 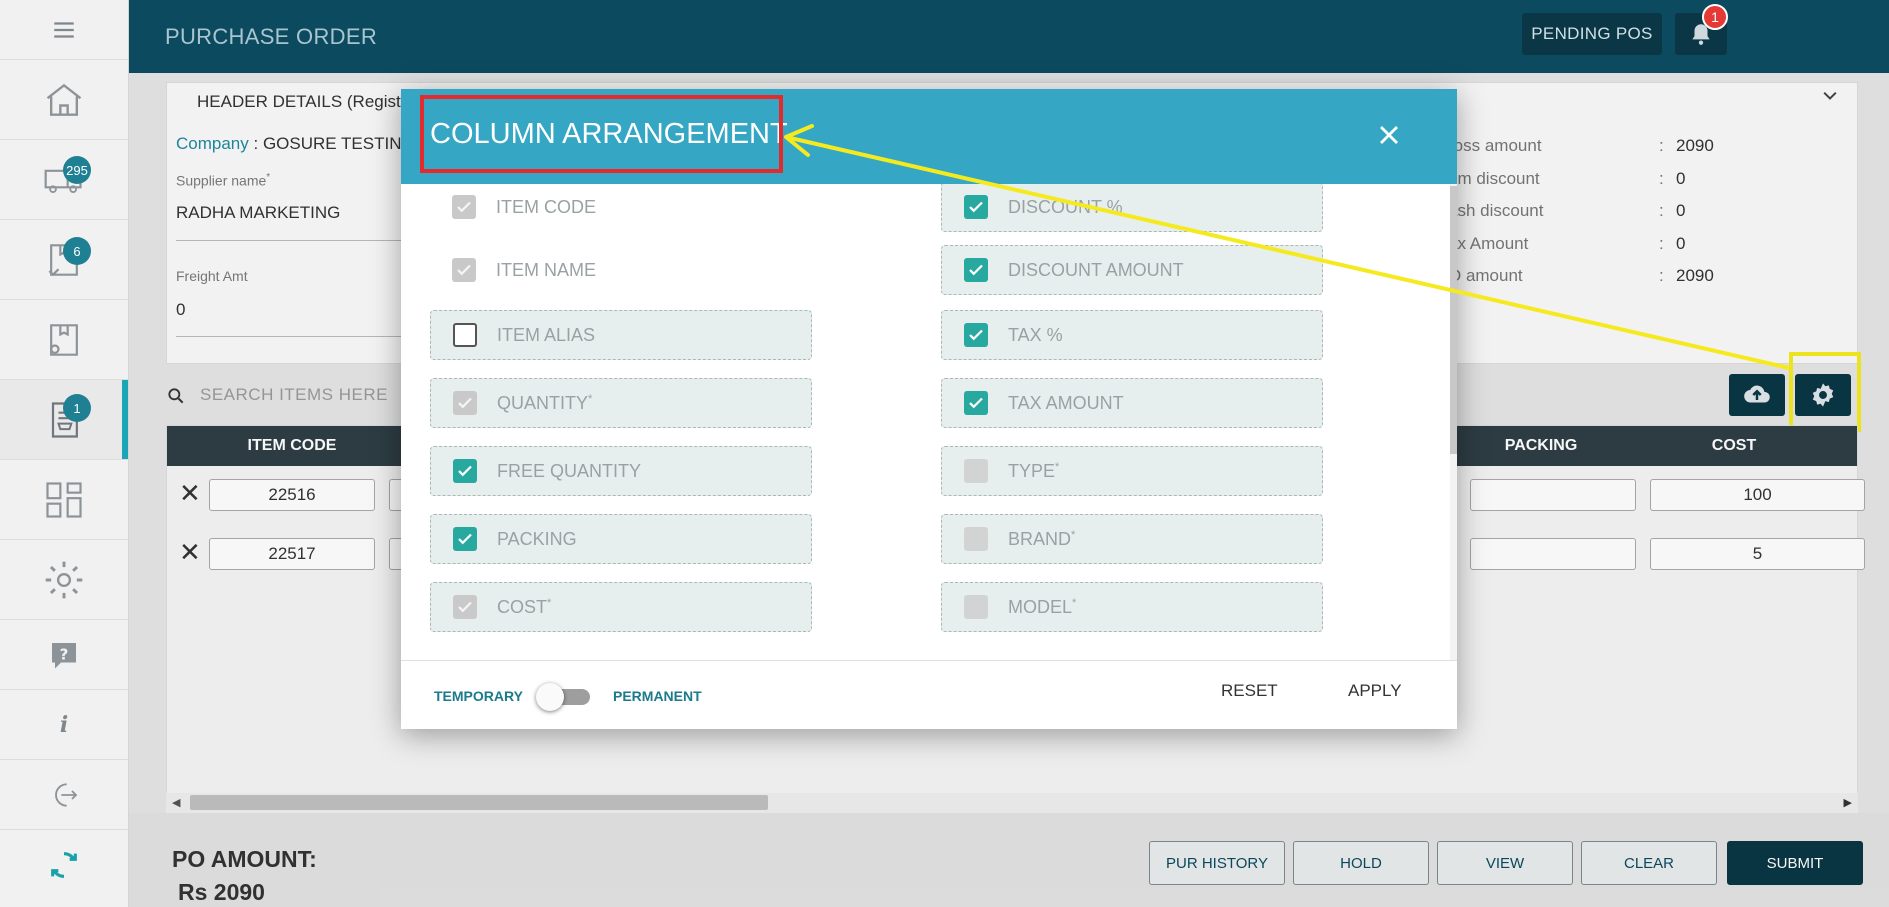 I want to click on option-label: MODEL*, so click(x=1042, y=607).